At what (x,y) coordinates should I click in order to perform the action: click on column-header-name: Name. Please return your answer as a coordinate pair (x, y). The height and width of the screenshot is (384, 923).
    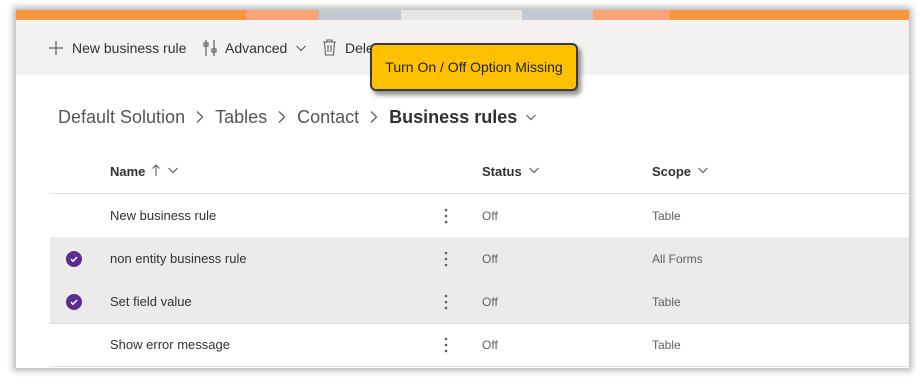
    Looking at the image, I should click on (144, 171).